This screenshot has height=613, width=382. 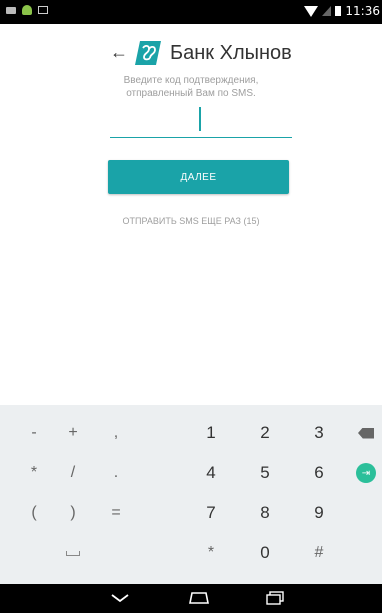 What do you see at coordinates (211, 513) in the screenshot?
I see `key-7: 7` at bounding box center [211, 513].